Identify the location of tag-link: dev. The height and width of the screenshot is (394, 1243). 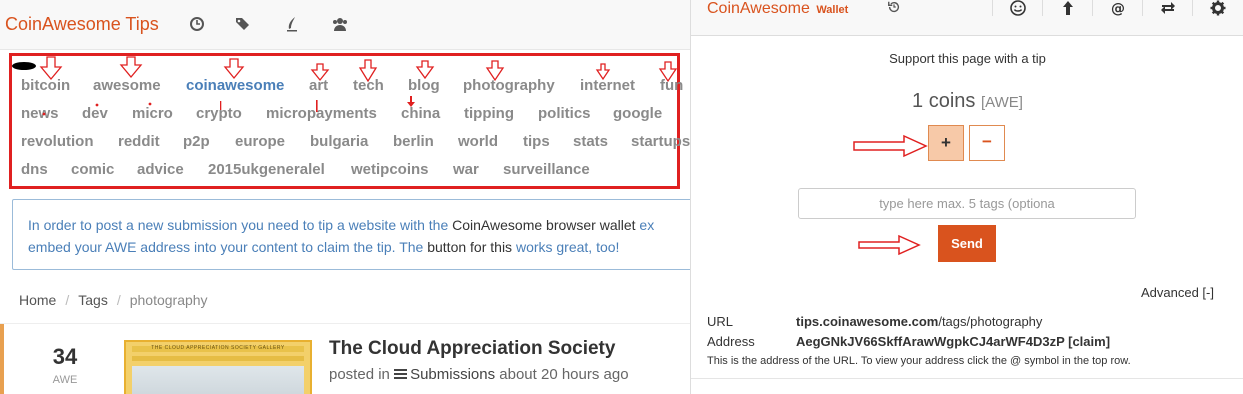
(95, 113).